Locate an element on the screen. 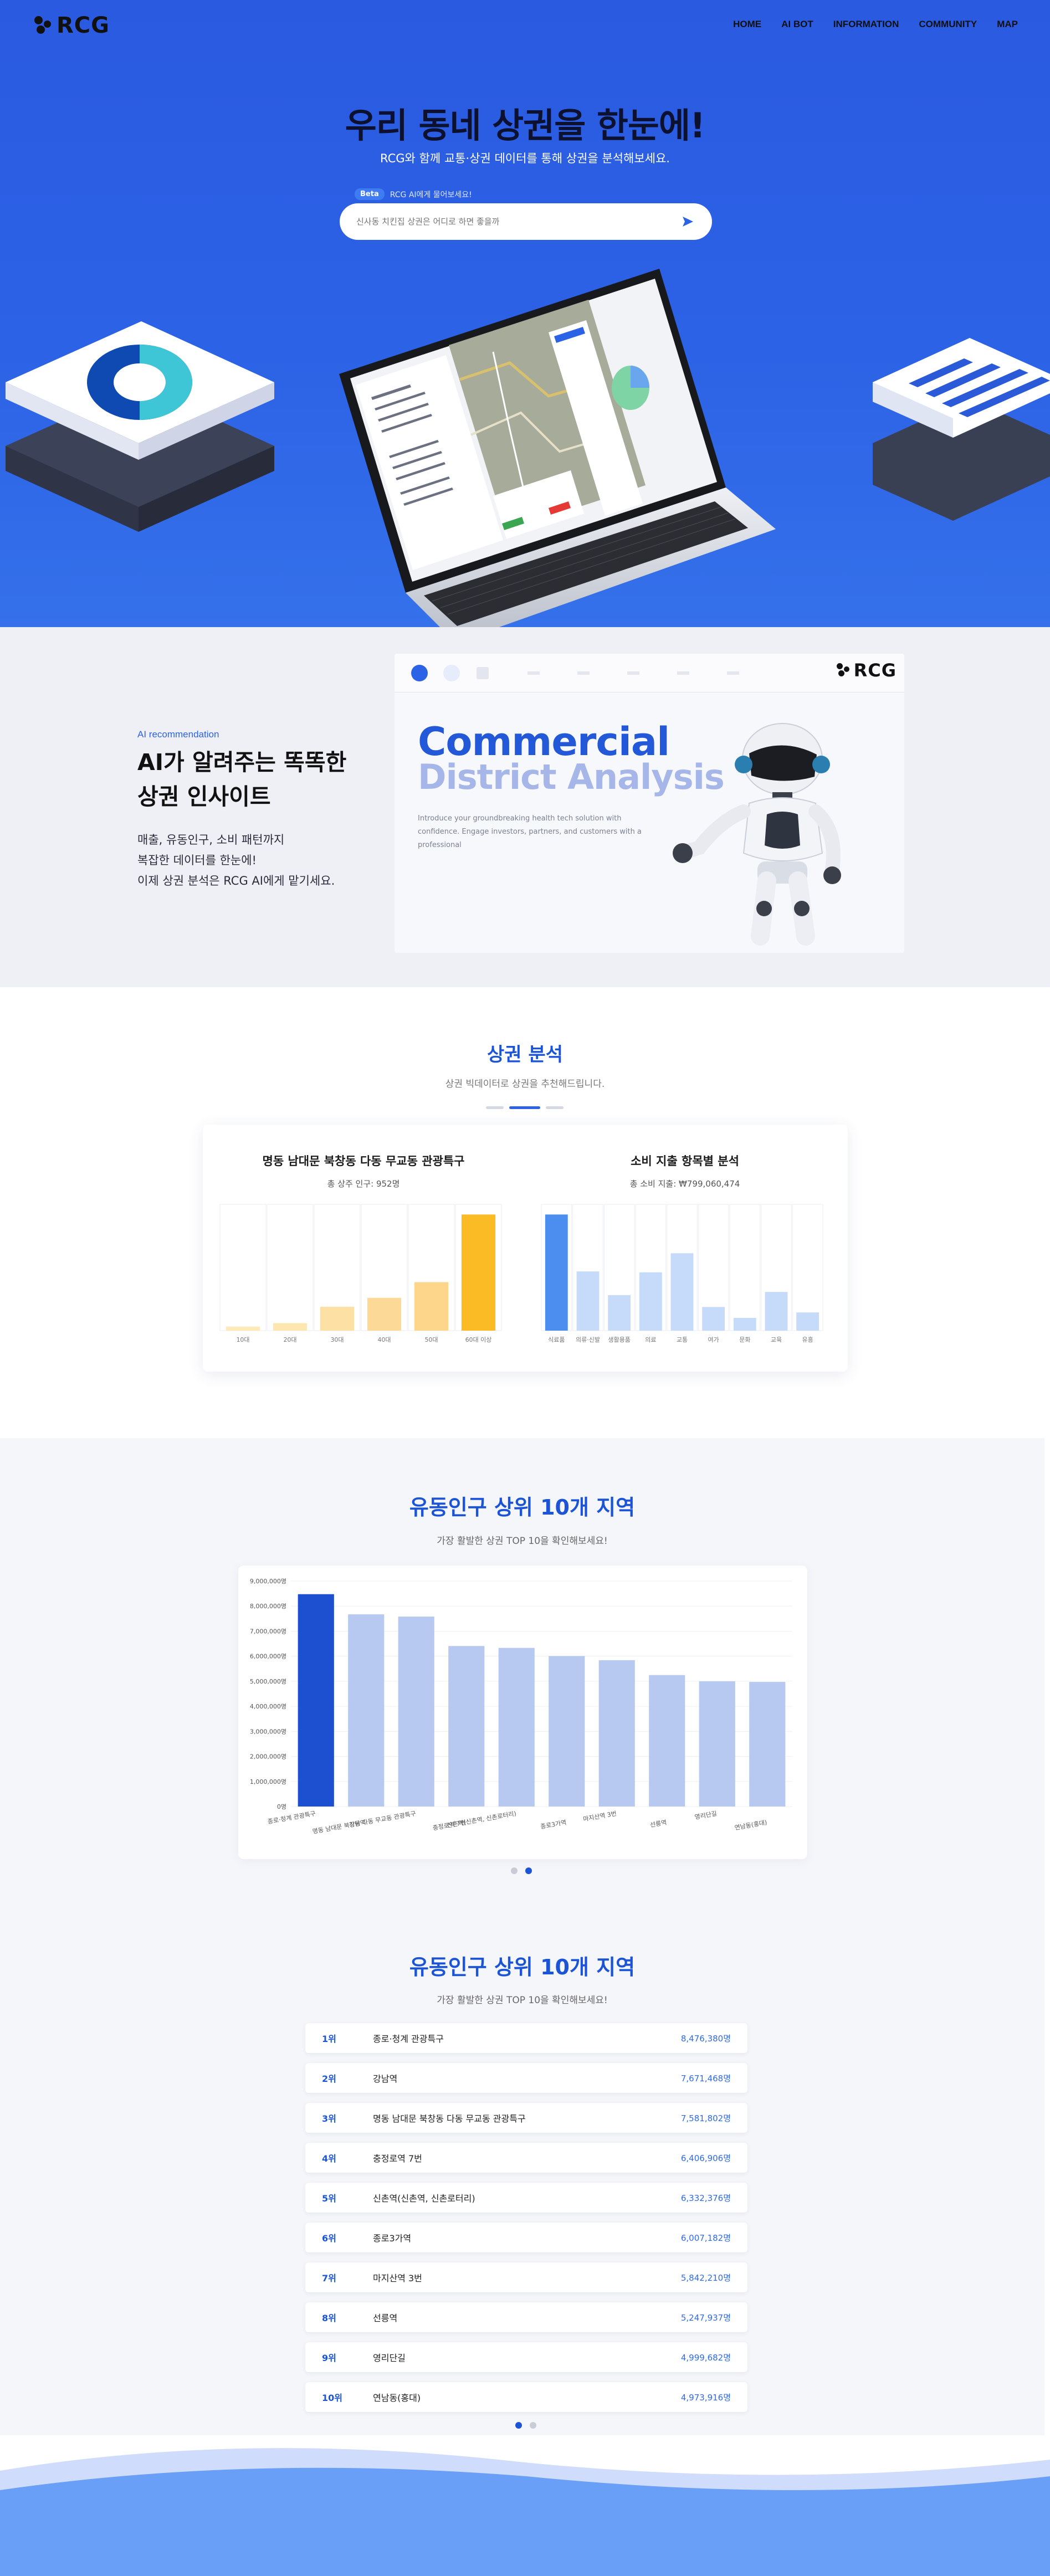  x-tick-label: 교육 is located at coordinates (777, 1339).